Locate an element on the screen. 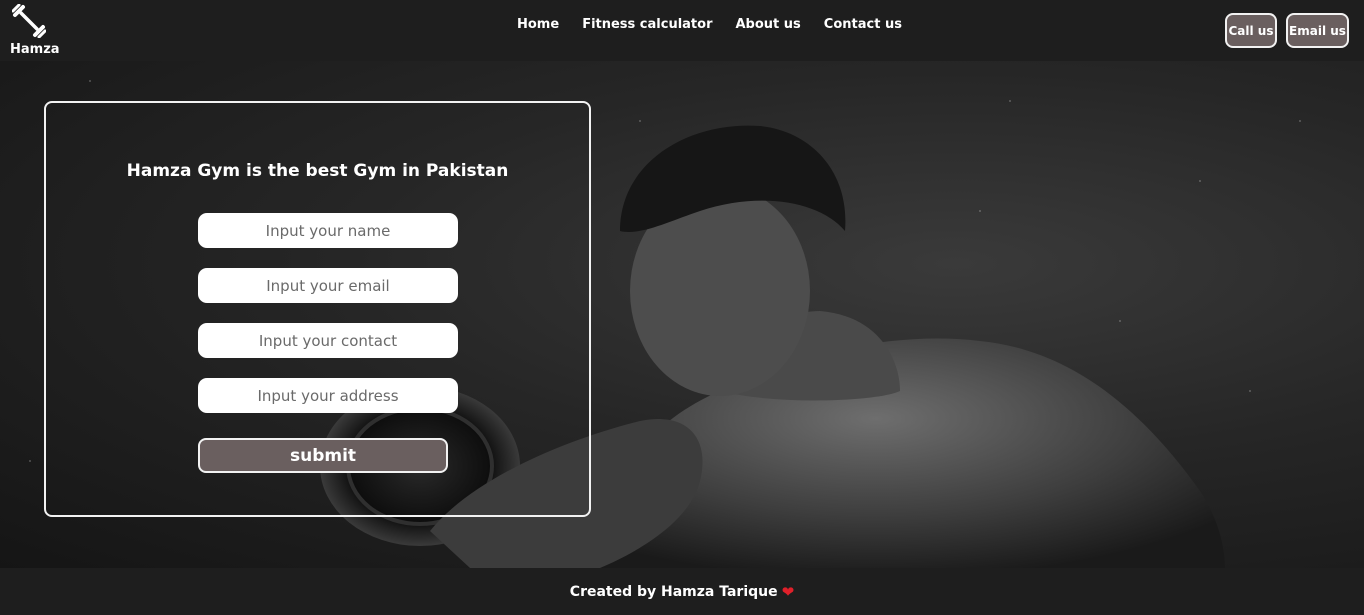  email-us-button: Email us is located at coordinates (1317, 30).